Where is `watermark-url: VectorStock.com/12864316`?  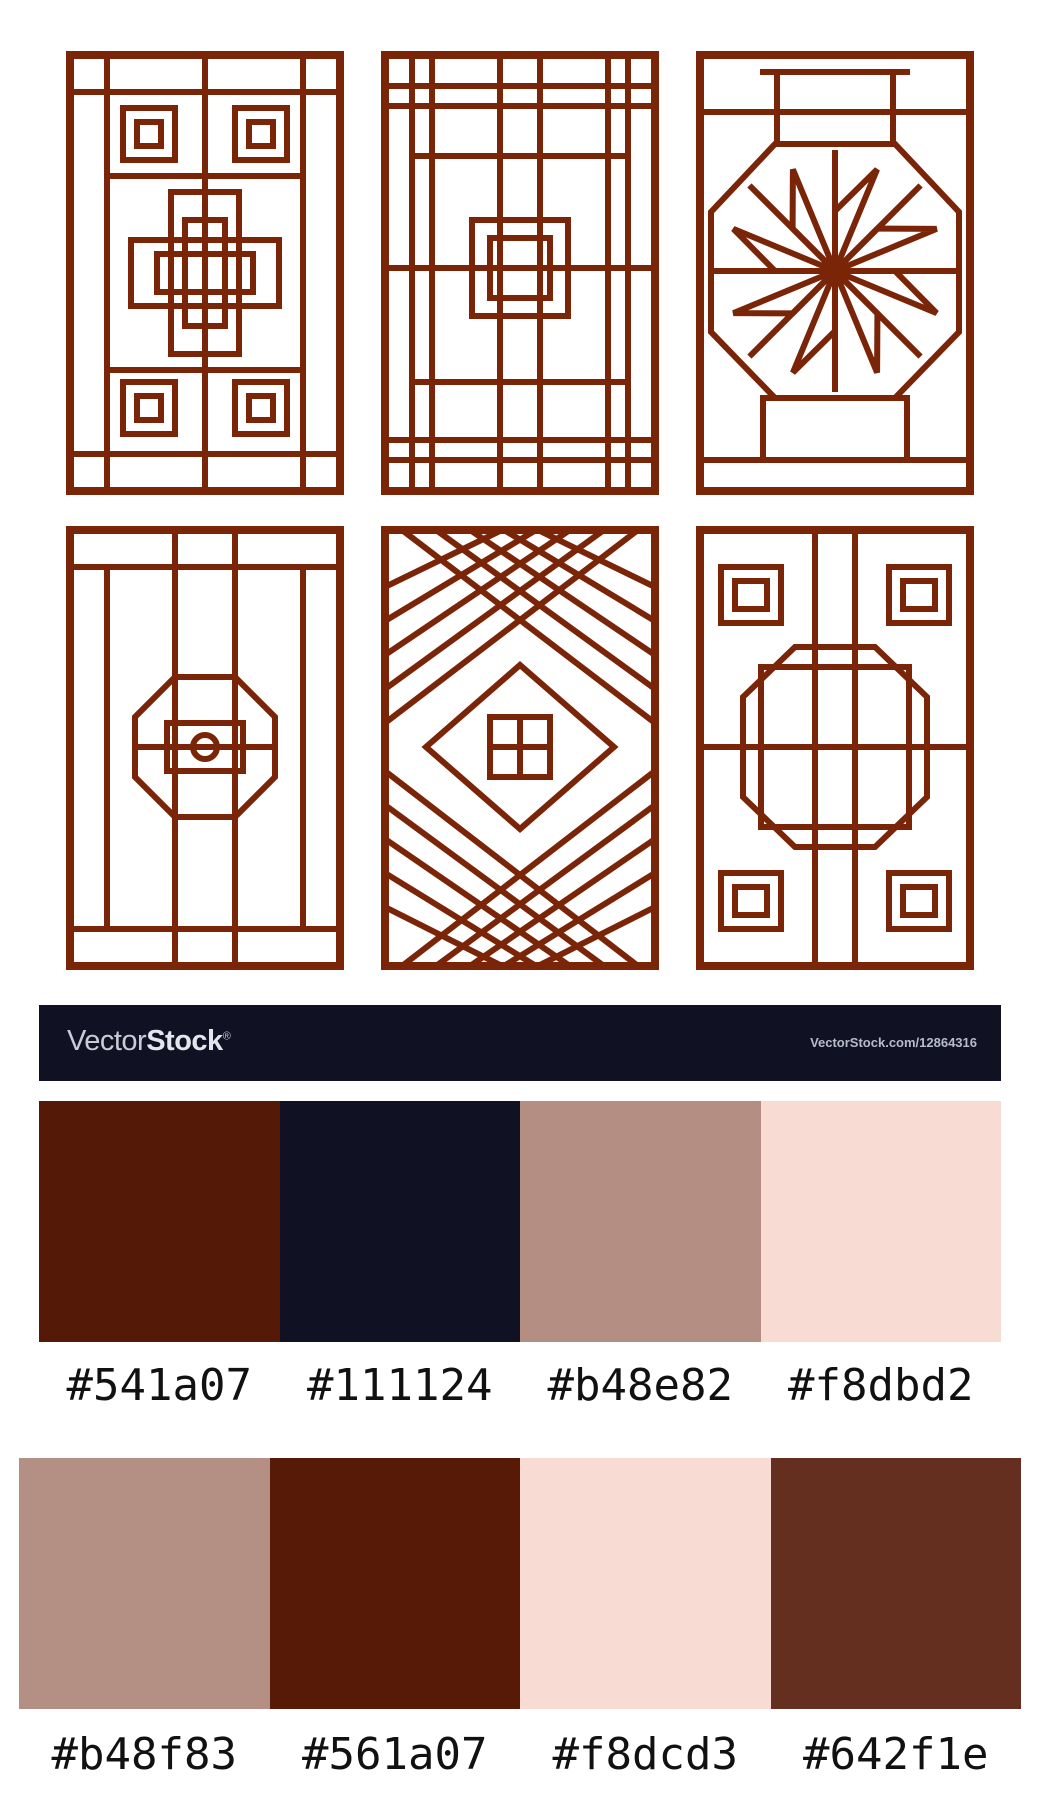 watermark-url: VectorStock.com/12864316 is located at coordinates (893, 1042).